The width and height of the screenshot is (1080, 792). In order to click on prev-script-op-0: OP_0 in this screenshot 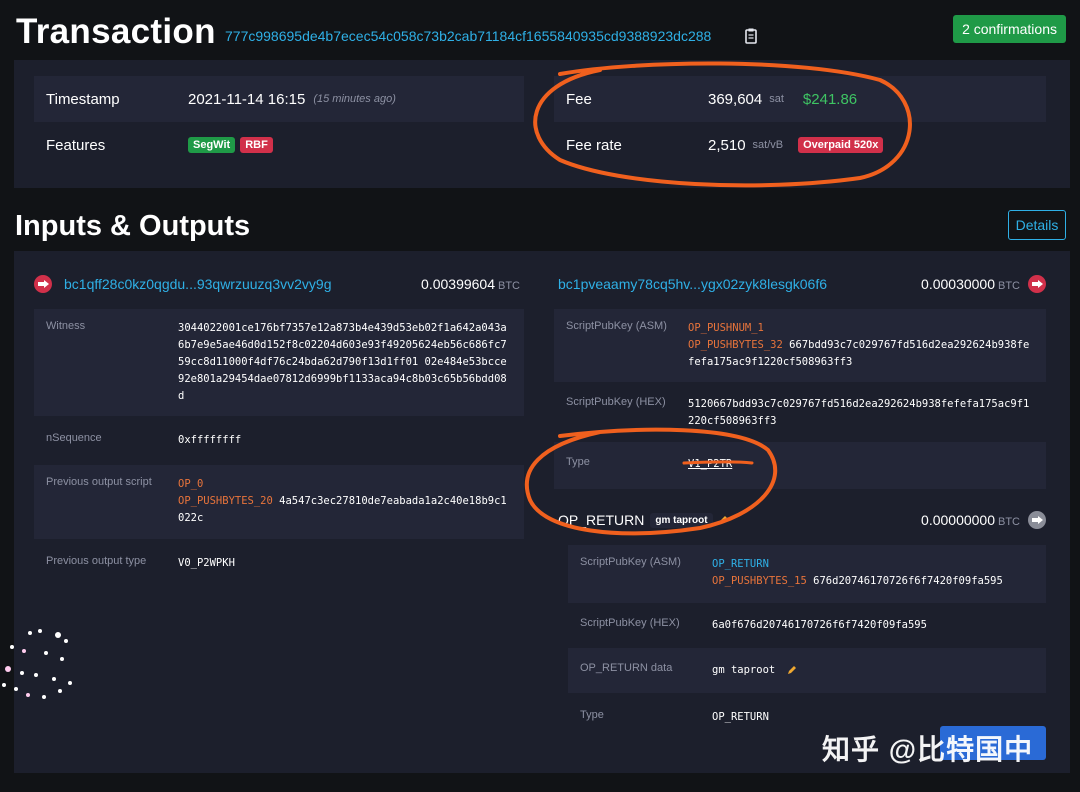, I will do `click(191, 484)`.